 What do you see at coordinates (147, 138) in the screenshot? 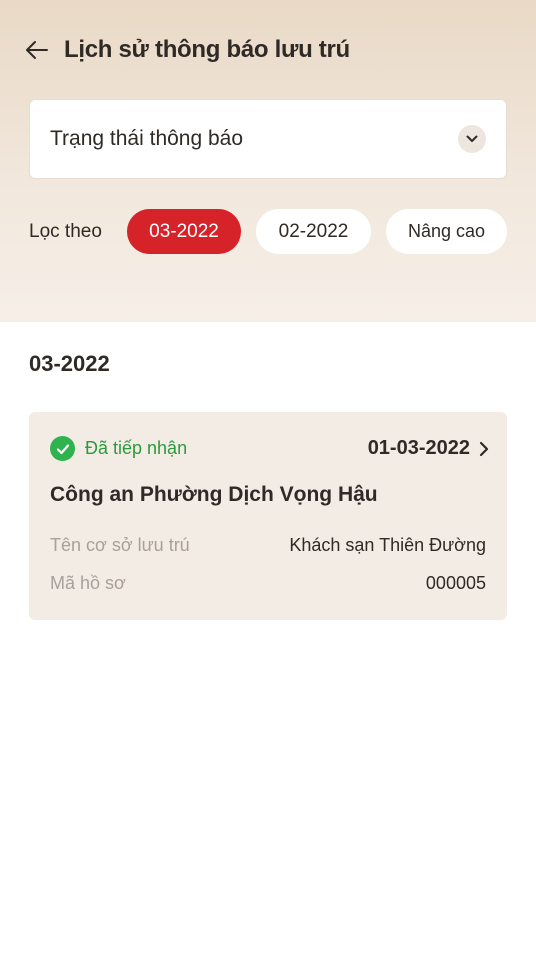
I see `status-select-label: Trạng thái thông báo` at bounding box center [147, 138].